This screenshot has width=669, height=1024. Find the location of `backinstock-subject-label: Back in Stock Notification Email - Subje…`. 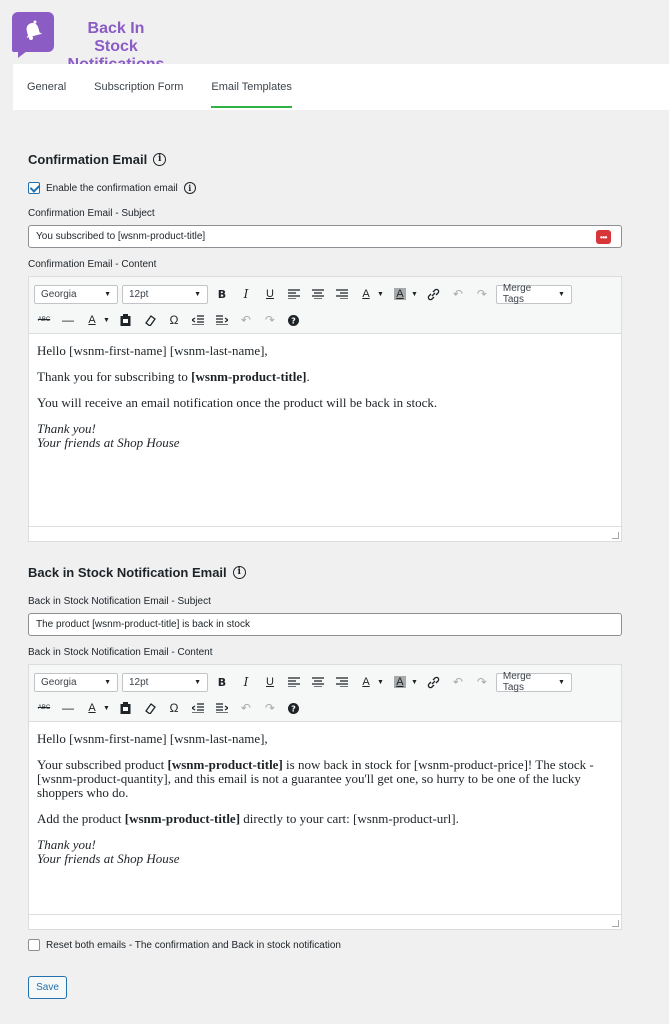

backinstock-subject-label: Back in Stock Notification Email - Subje… is located at coordinates (119, 601).